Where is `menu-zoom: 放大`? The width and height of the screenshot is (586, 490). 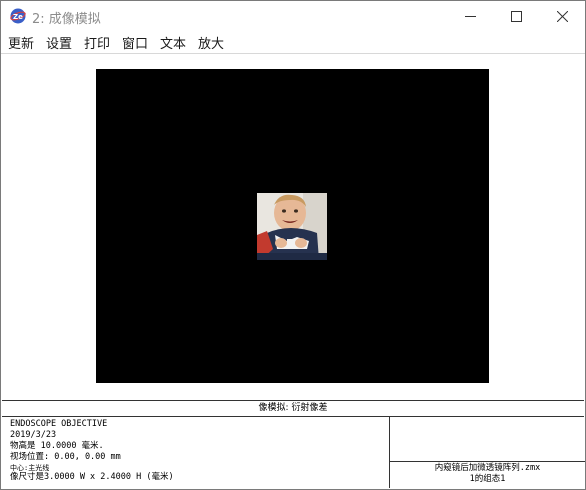 menu-zoom: 放大 is located at coordinates (211, 42).